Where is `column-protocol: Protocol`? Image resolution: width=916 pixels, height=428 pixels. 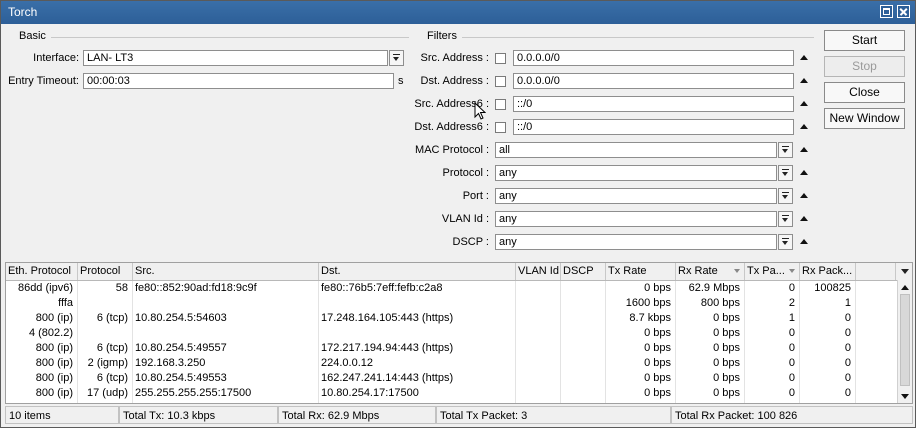 column-protocol: Protocol is located at coordinates (105, 271).